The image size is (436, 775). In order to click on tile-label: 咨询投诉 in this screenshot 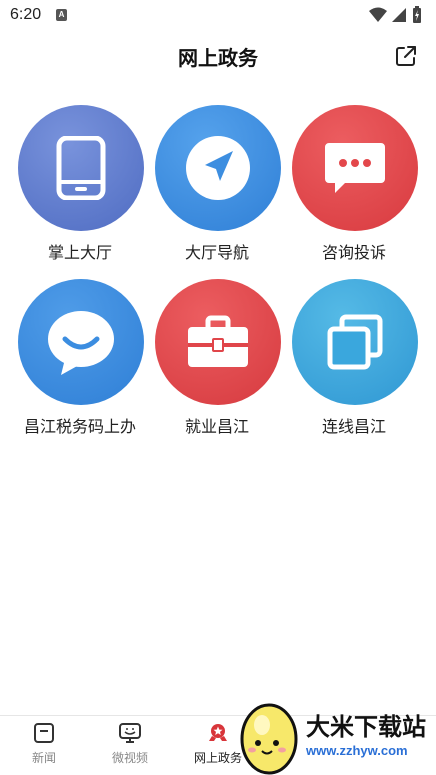, I will do `click(353, 252)`.